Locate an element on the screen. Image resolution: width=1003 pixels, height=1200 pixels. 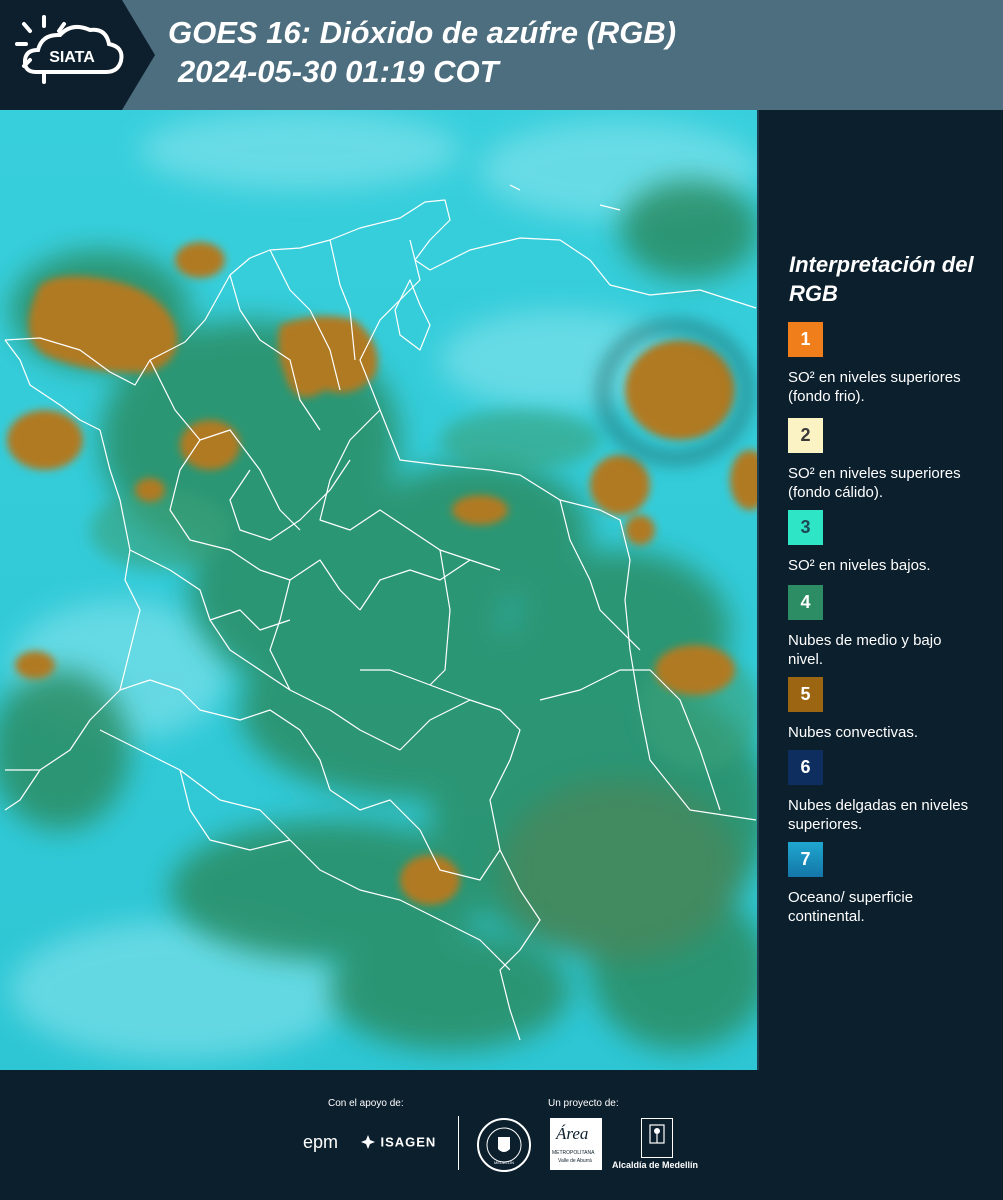
legend-number-6: 6 is located at coordinates (805, 767).